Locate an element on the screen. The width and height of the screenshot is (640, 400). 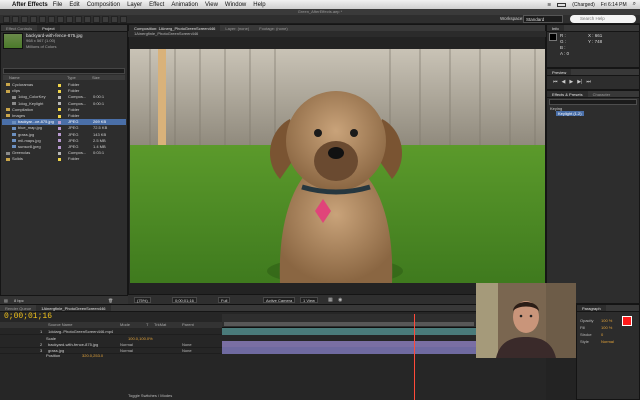
viewer-timecode: 0;00;01;16 is located at coordinates (184, 300).